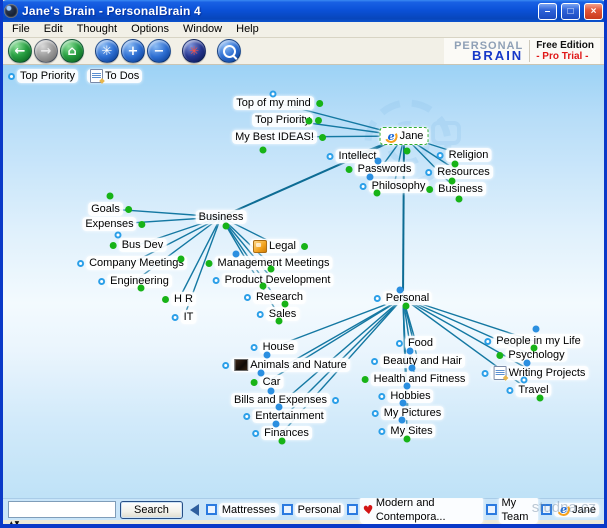  What do you see at coordinates (62, 509) in the screenshot?
I see `search-input` at bounding box center [62, 509].